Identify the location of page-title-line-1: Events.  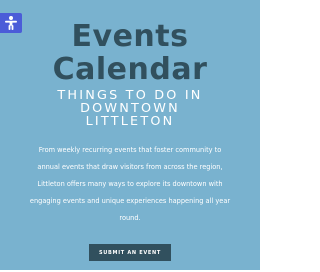
(130, 36).